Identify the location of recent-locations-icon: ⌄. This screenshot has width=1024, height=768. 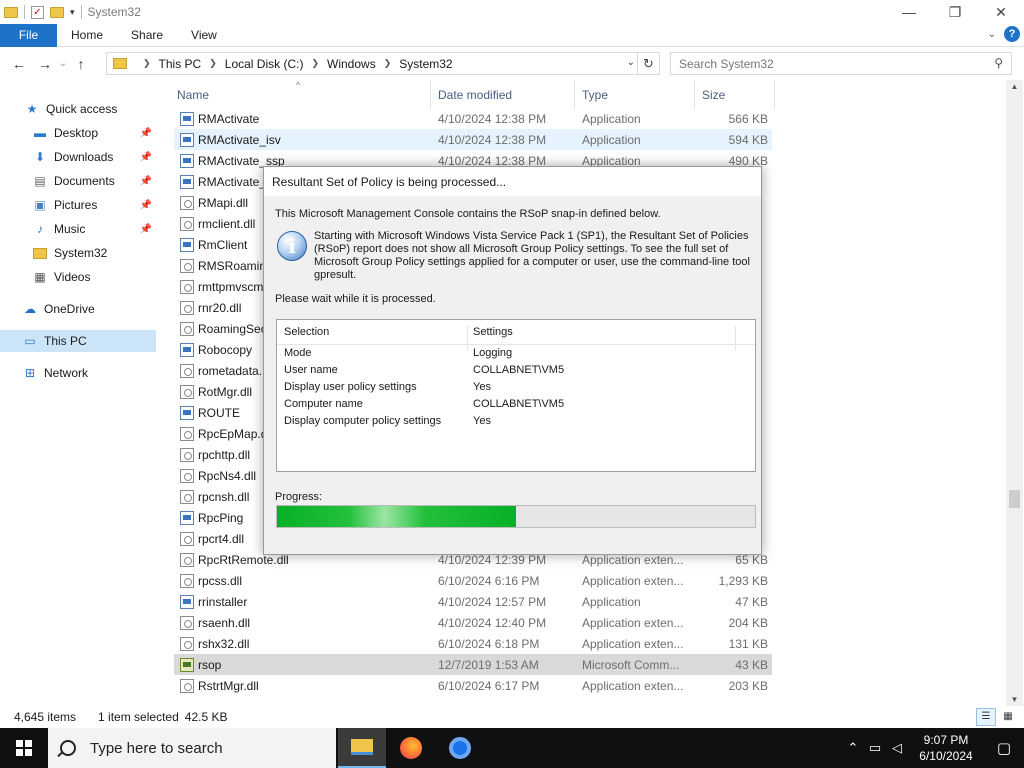
(63, 63).